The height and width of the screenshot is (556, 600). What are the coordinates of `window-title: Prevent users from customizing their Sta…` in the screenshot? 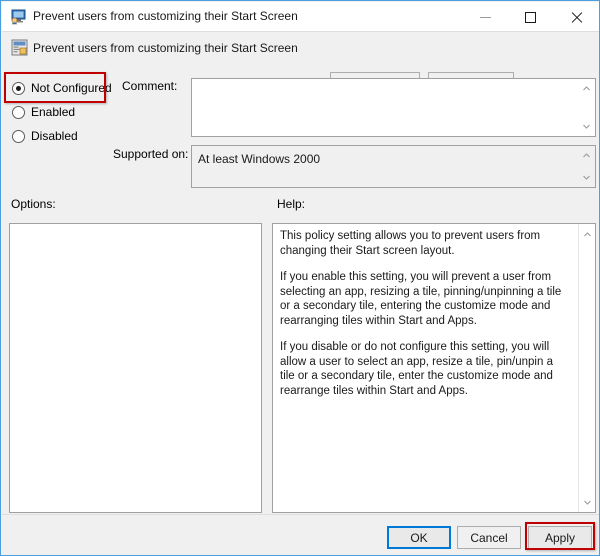 It's located at (165, 16).